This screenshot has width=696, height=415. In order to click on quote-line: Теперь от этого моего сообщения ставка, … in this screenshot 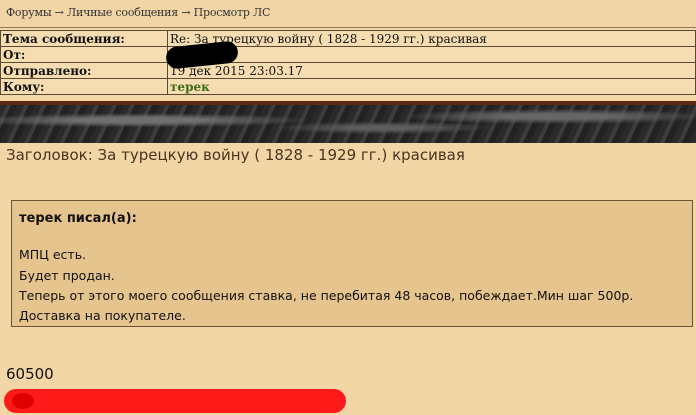, I will do `click(326, 295)`.